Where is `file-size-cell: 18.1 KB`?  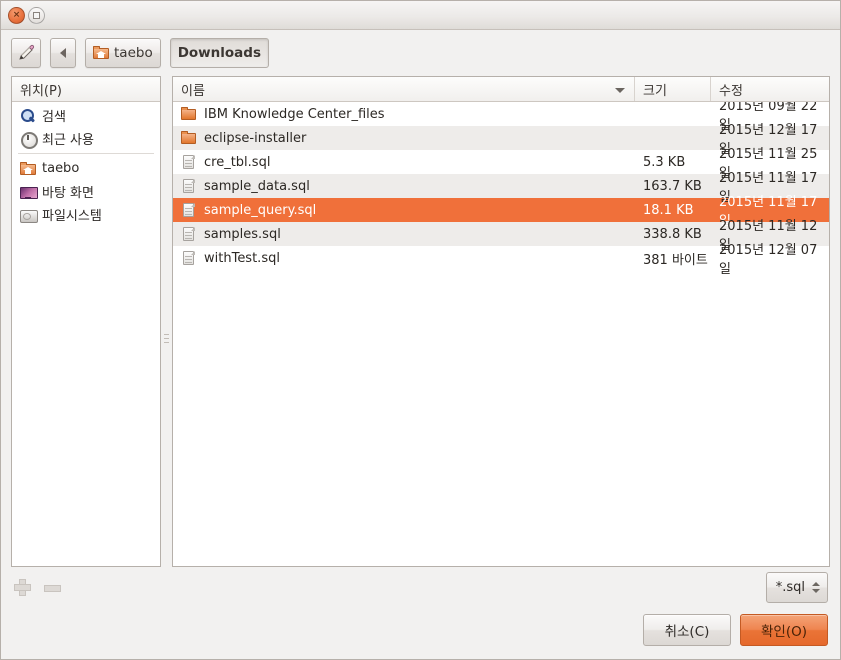 file-size-cell: 18.1 KB is located at coordinates (668, 210).